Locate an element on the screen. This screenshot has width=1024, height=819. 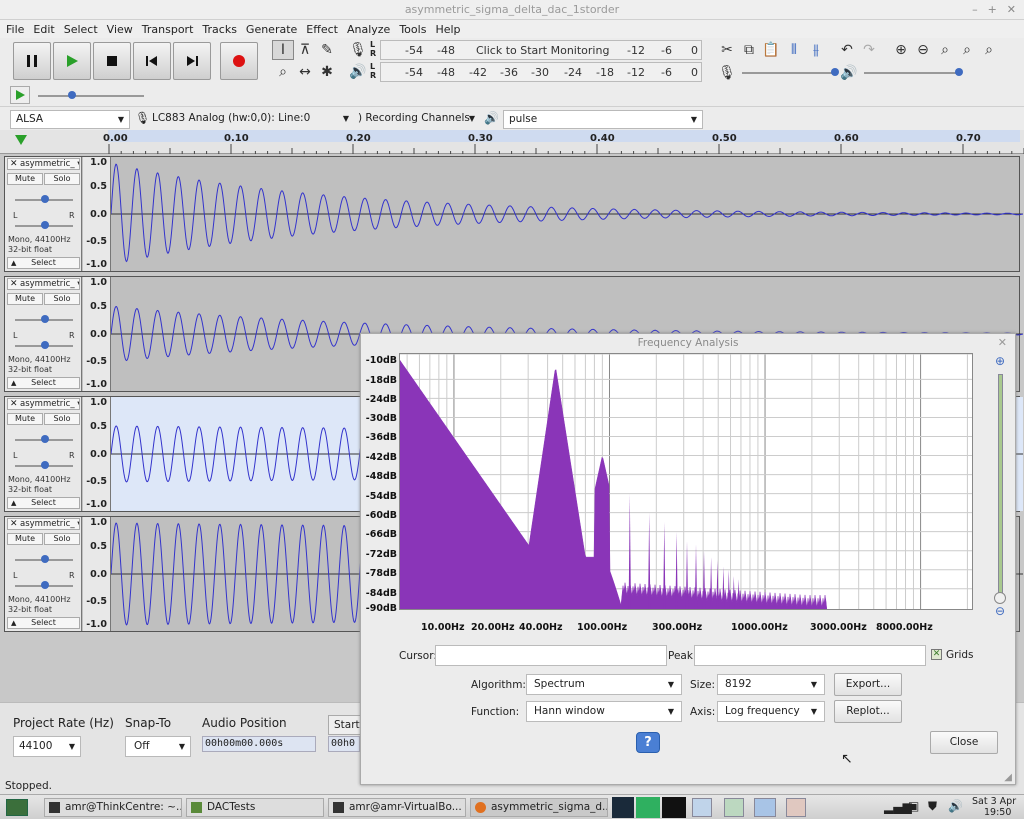
launcher-4-icon is located at coordinates (796, 807).